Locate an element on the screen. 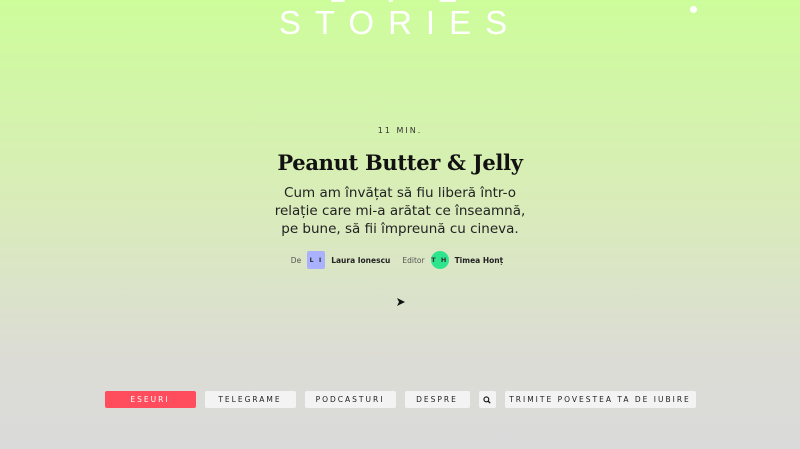 The height and width of the screenshot is (449, 800). author-avatar: L I is located at coordinates (316, 260).